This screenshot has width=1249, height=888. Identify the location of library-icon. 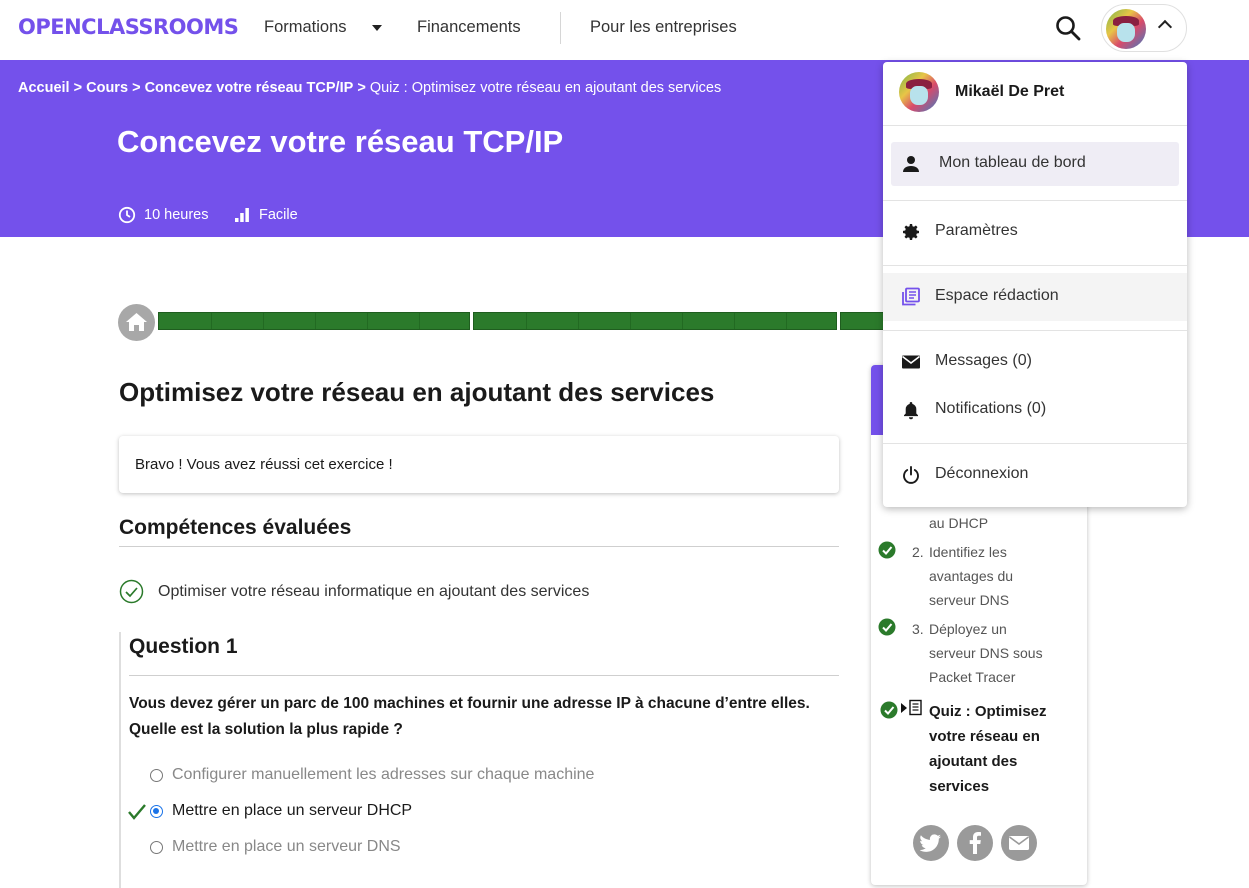
(911, 296).